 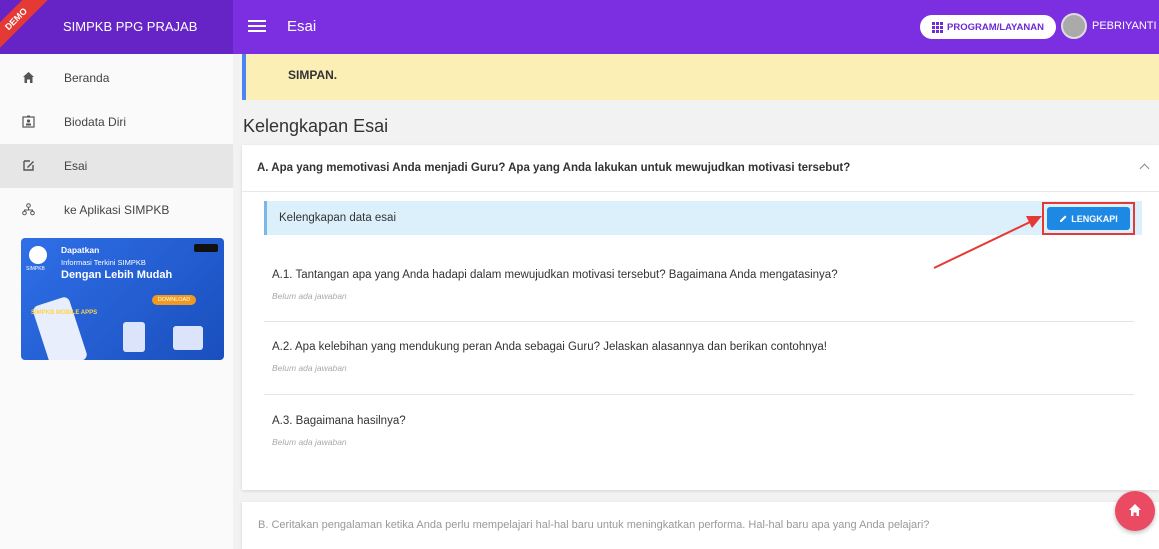 What do you see at coordinates (700, 77) in the screenshot?
I see `notice-alert: SIMPAN.` at bounding box center [700, 77].